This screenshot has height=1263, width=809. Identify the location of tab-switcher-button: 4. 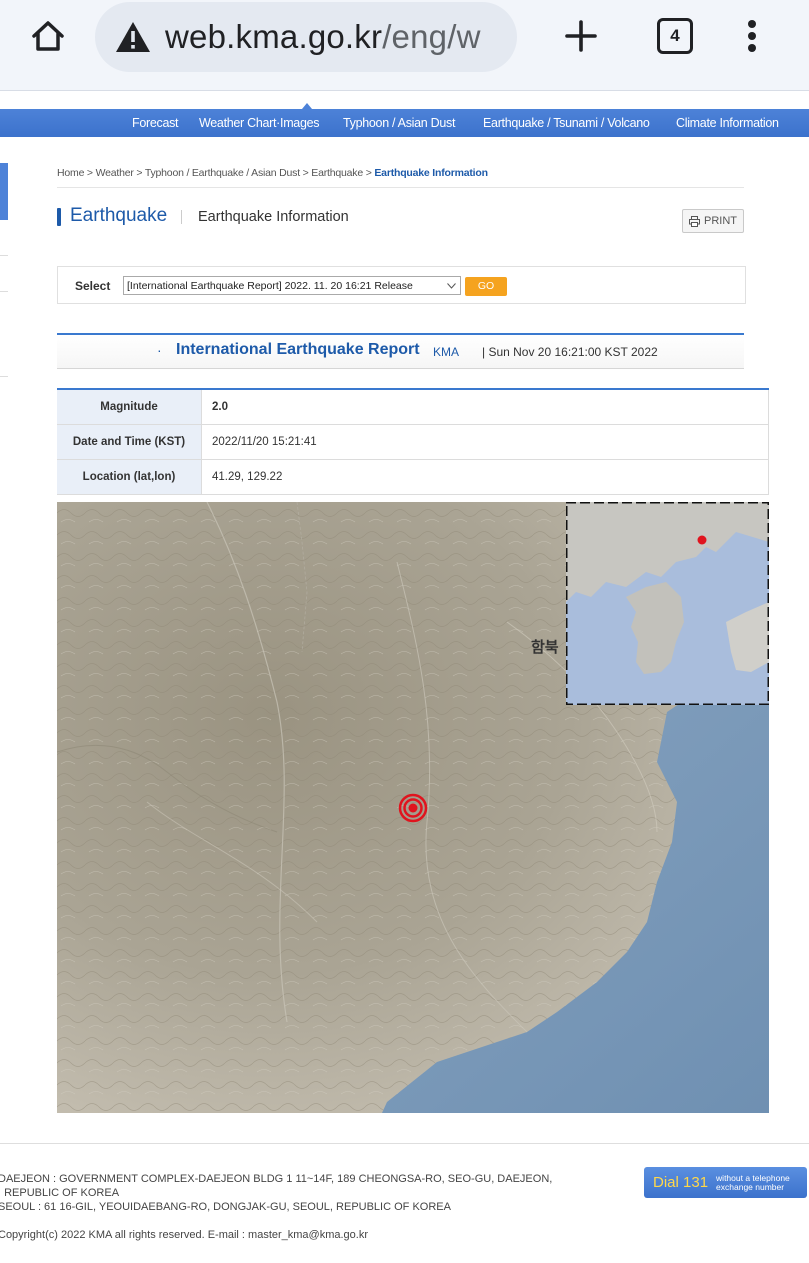
(675, 36).